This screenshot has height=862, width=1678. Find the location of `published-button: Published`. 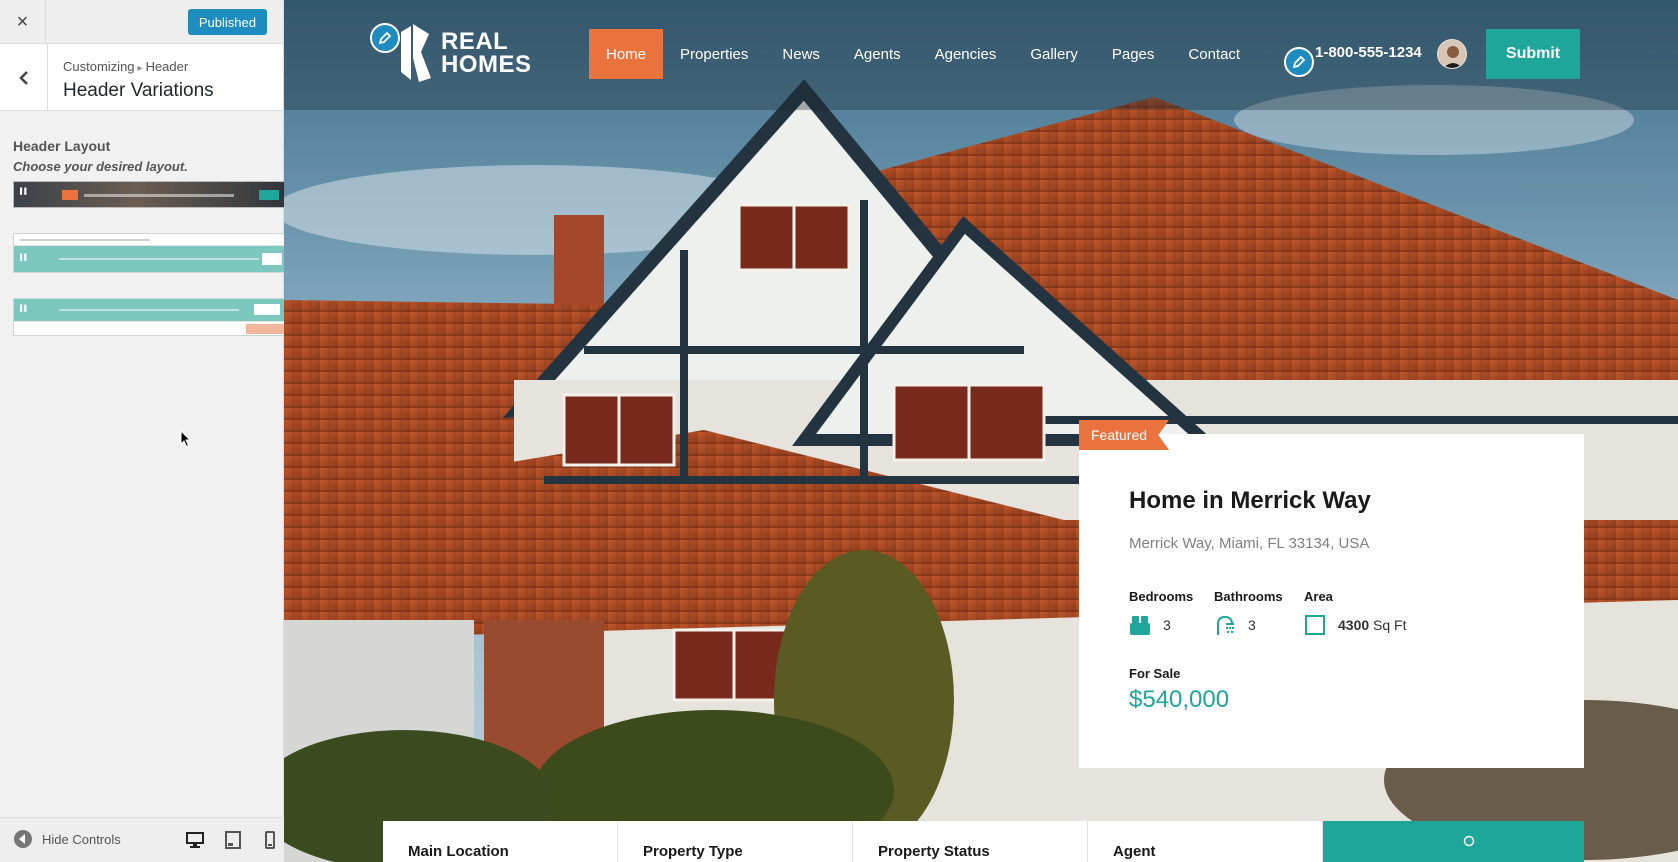

published-button: Published is located at coordinates (227, 22).